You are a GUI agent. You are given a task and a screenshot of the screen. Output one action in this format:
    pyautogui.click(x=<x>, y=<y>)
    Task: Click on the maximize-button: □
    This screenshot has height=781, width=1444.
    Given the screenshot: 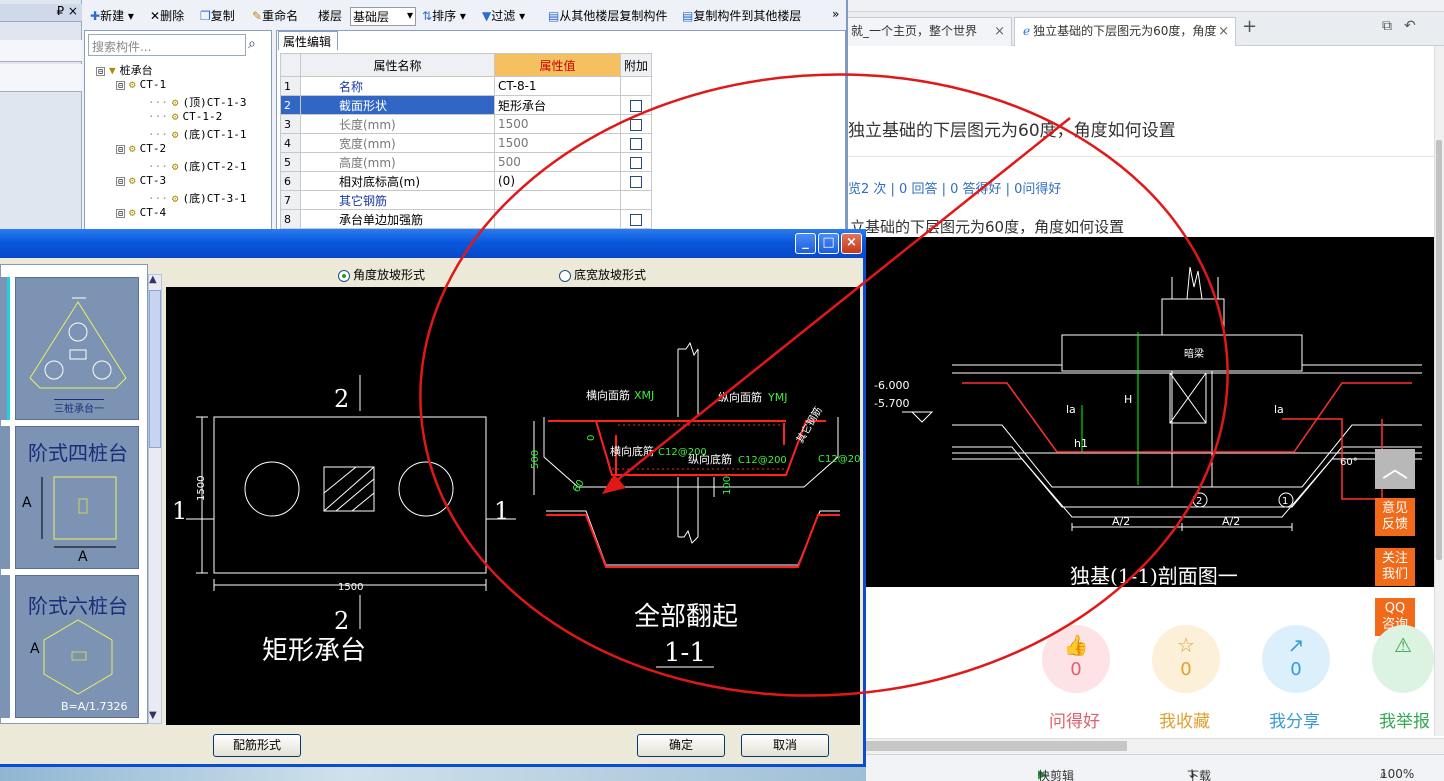 What is the action you would take?
    pyautogui.click(x=828, y=243)
    